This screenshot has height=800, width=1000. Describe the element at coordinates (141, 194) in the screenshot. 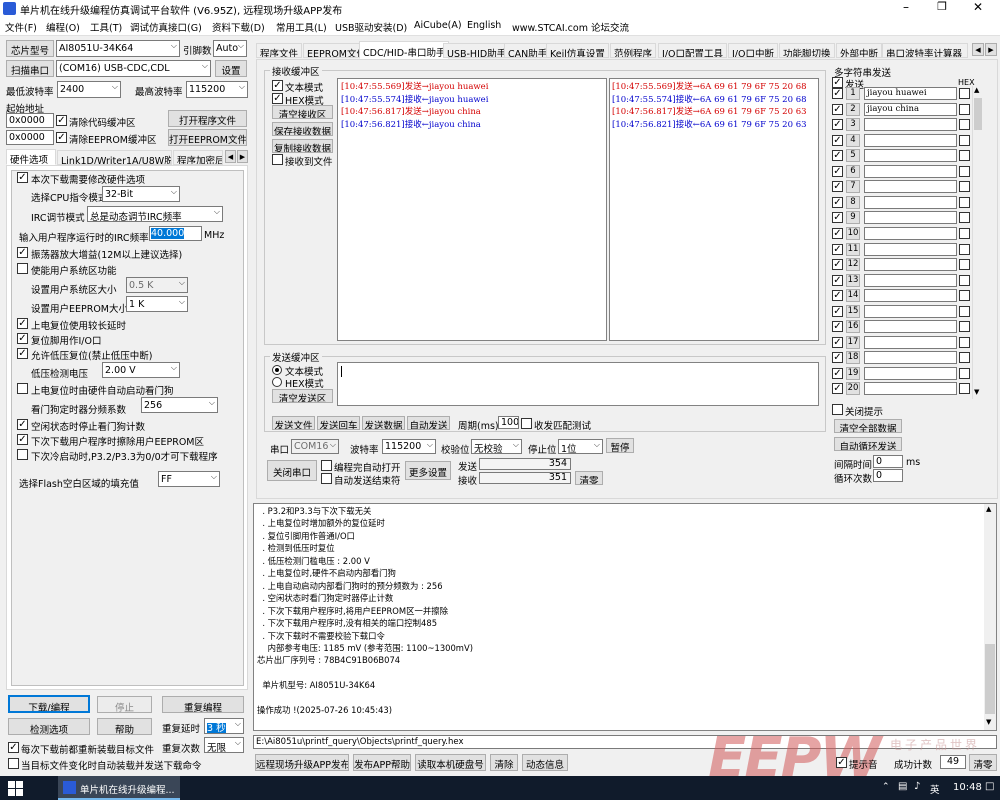

I see `cpu-mode-select: 32-Bit` at that location.